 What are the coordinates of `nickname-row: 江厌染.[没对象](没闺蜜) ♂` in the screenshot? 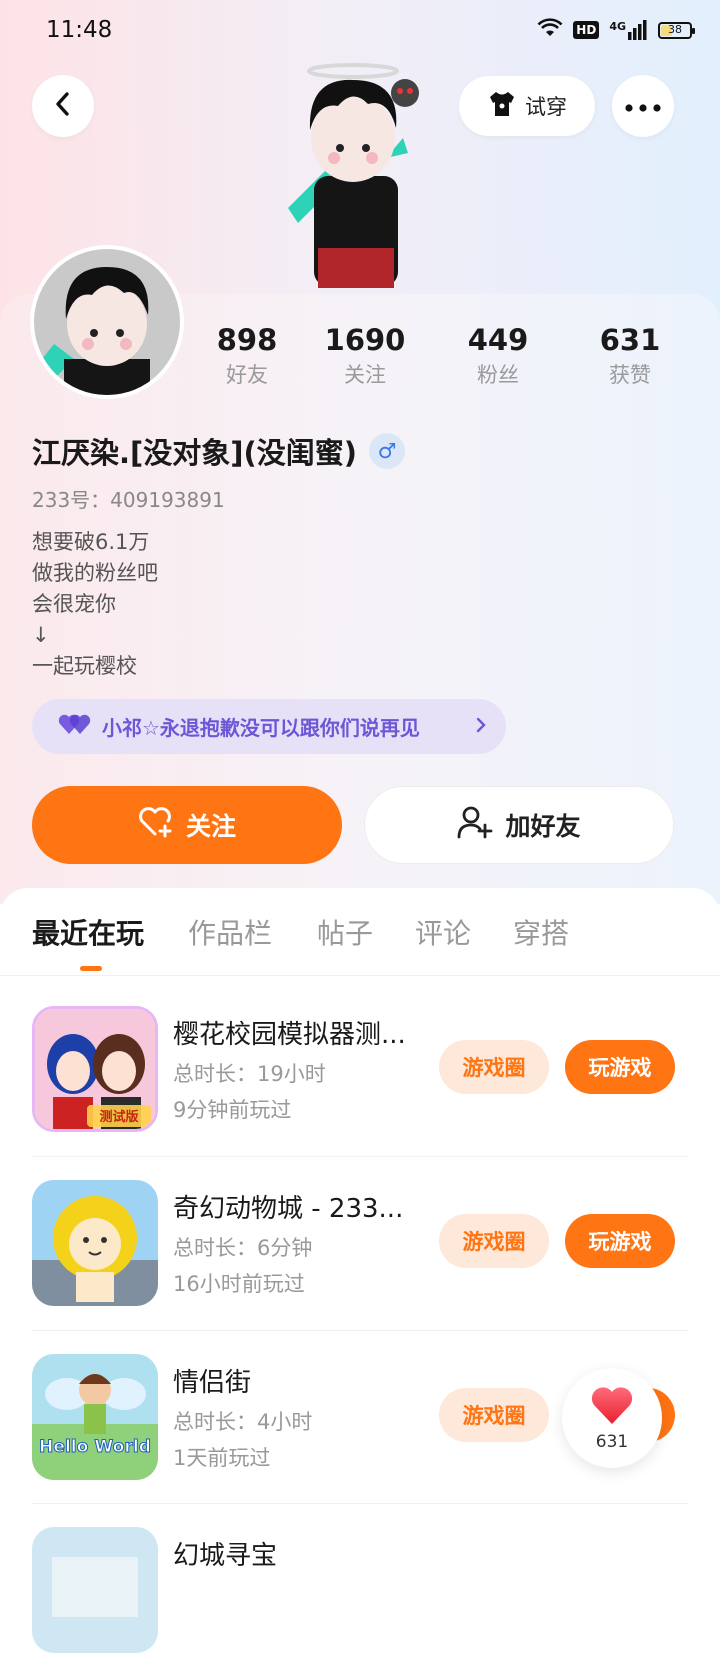 It's located at (219, 451).